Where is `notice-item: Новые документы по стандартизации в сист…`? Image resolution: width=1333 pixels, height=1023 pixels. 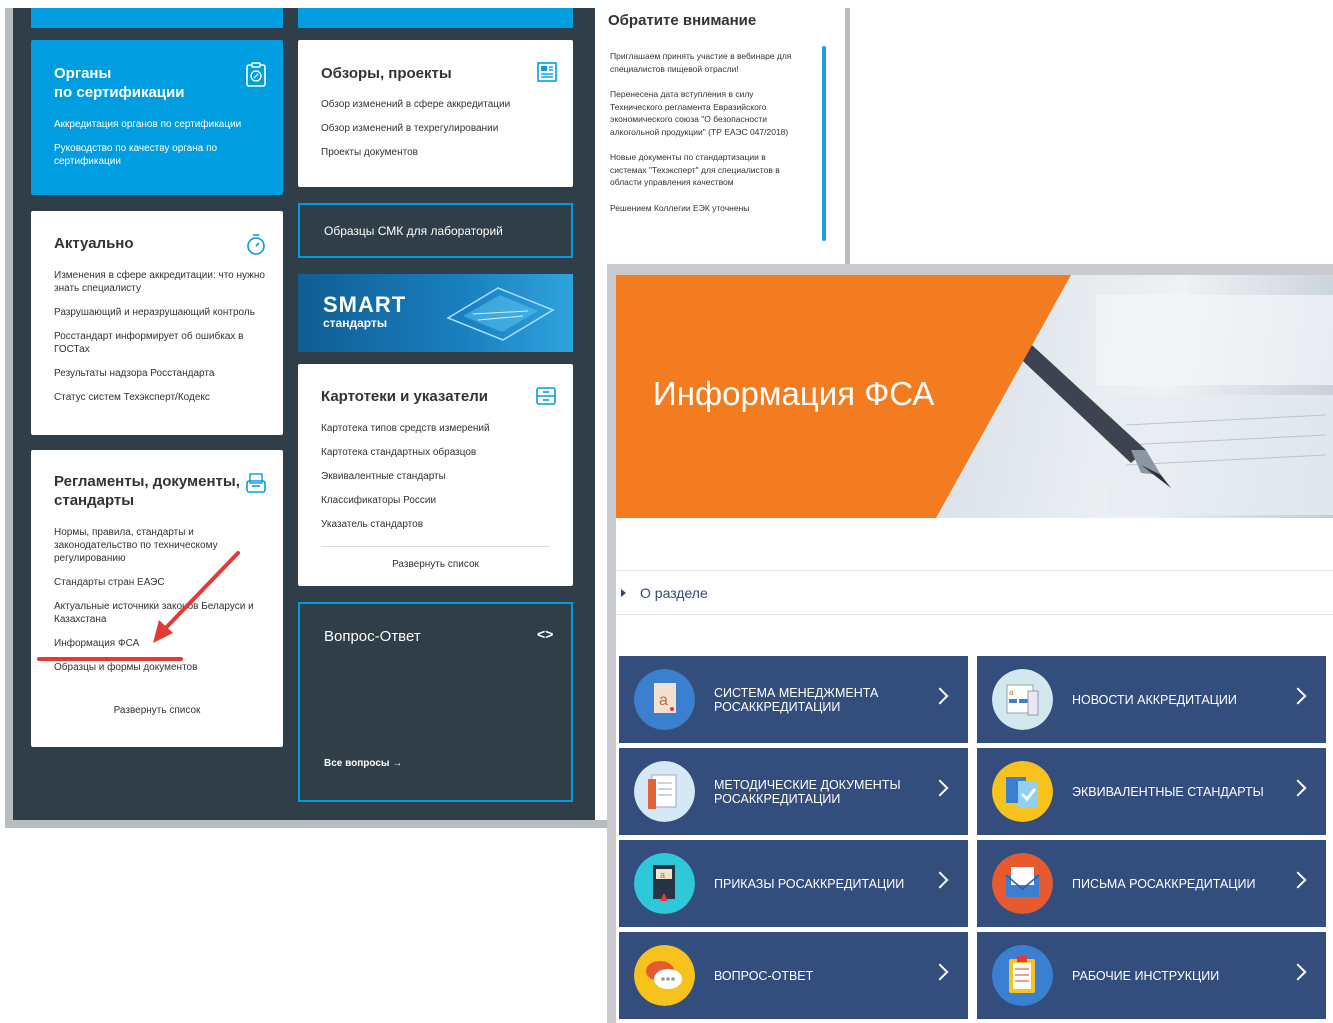
notice-item: Новые документы по стандартизации в сист… is located at coordinates (705, 170).